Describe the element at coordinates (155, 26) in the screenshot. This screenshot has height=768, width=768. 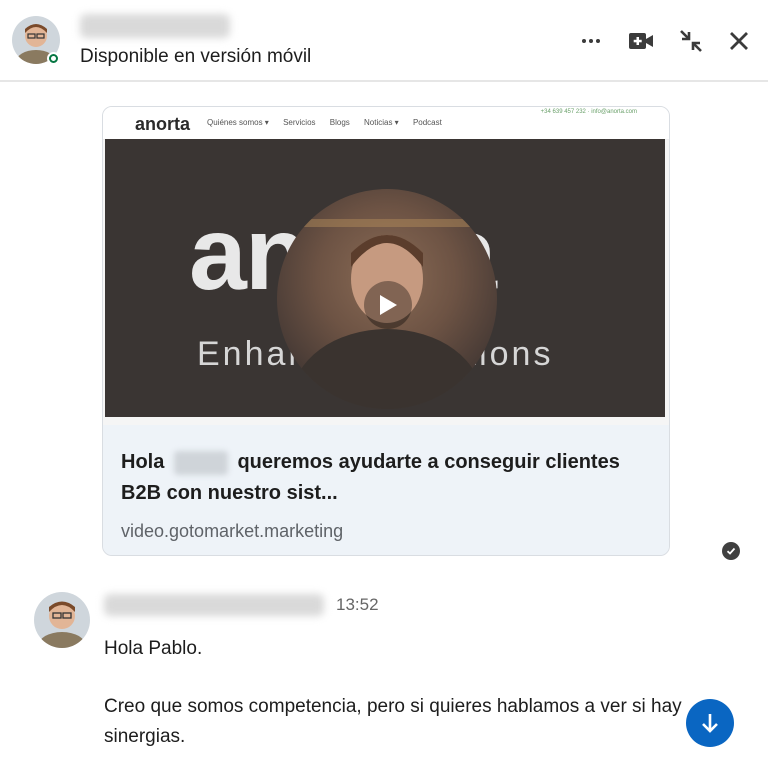
I see `contact-name-redacted` at that location.